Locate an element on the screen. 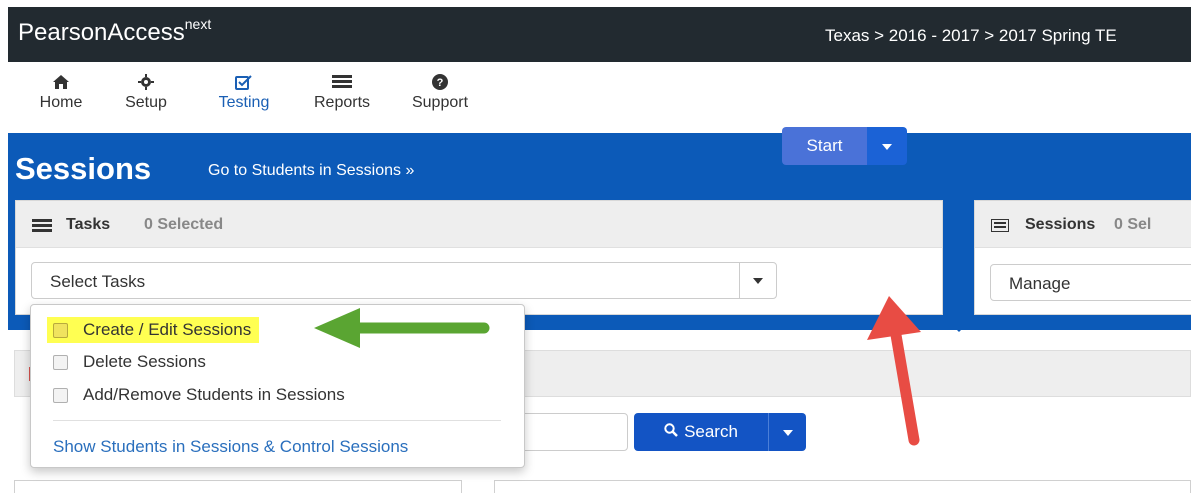 The height and width of the screenshot is (493, 1191). panel-notch is located at coordinates (959, 325).